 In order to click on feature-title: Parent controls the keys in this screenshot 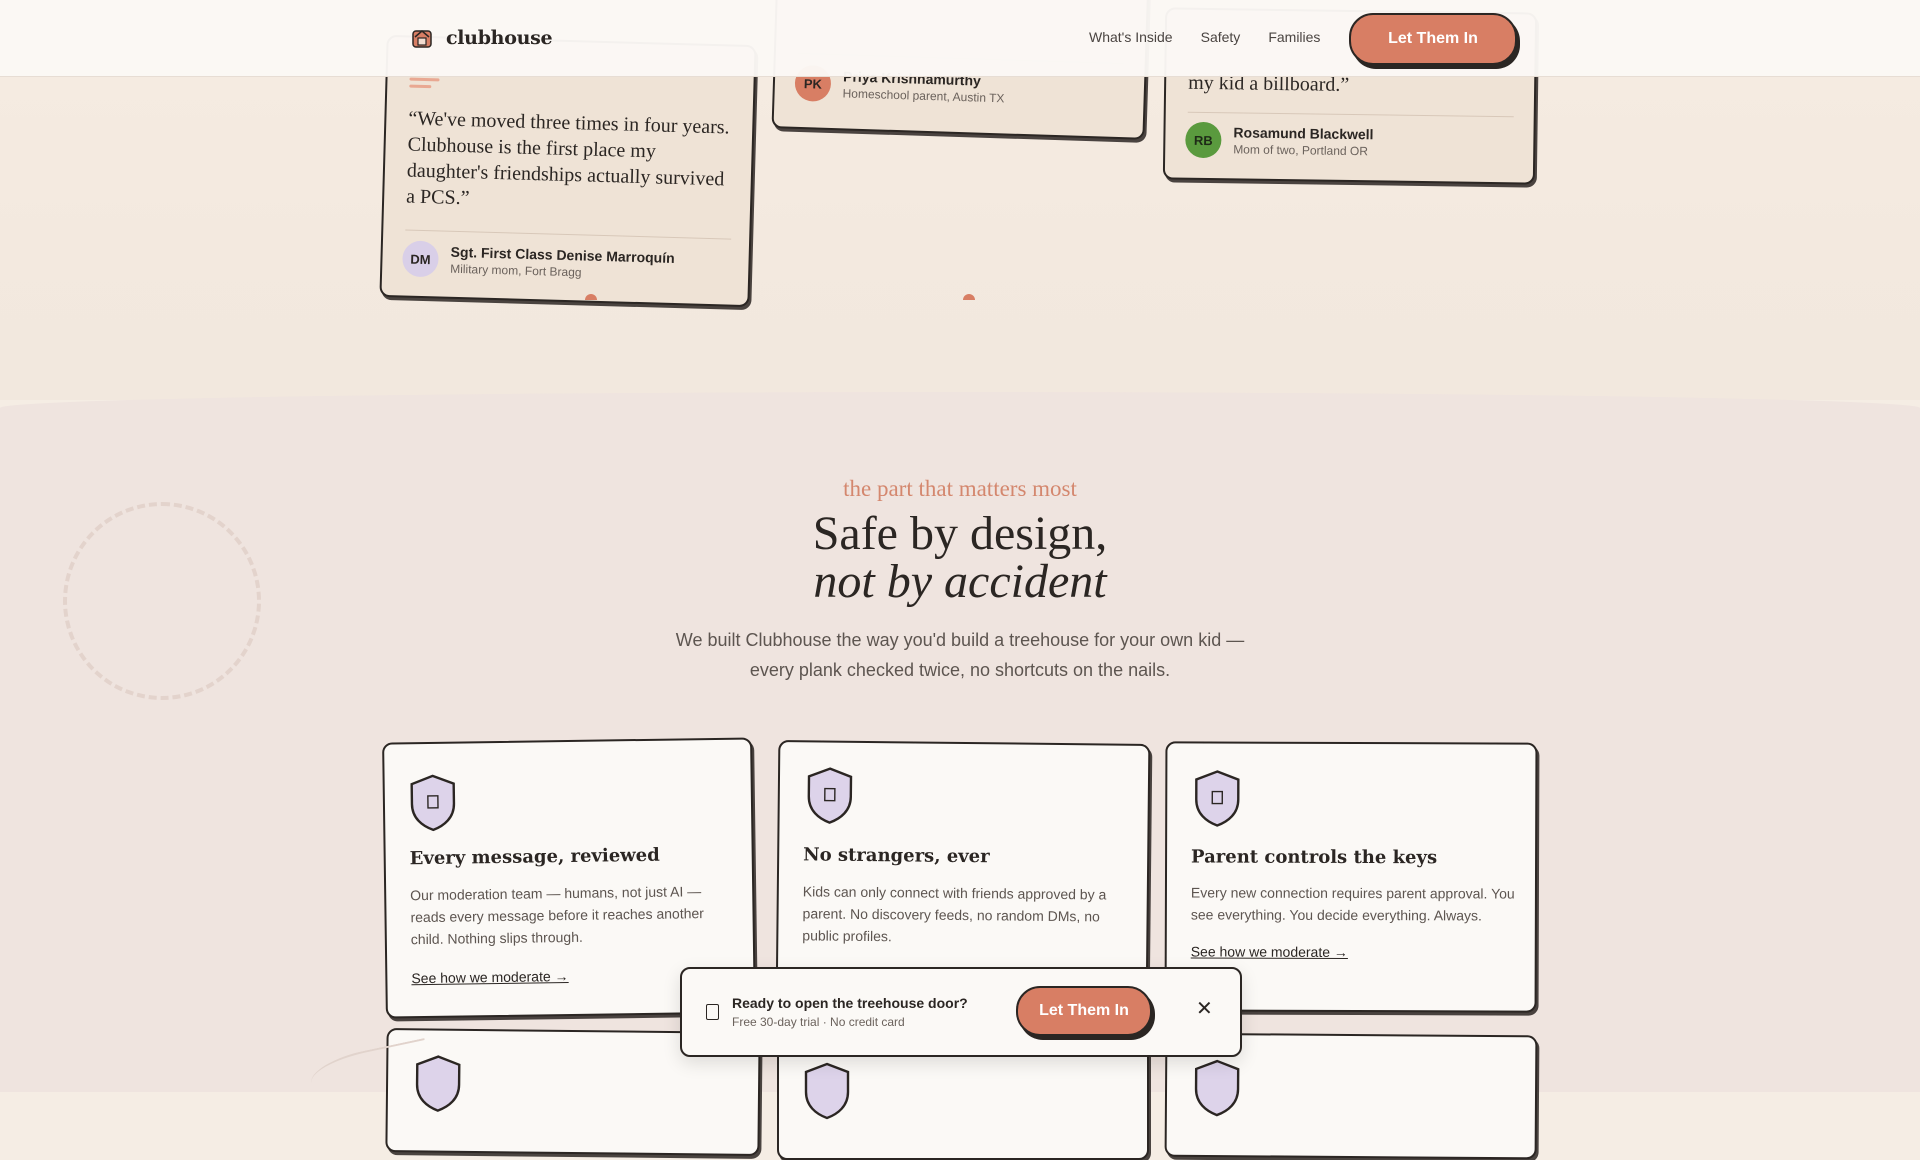, I will do `click(1314, 857)`.